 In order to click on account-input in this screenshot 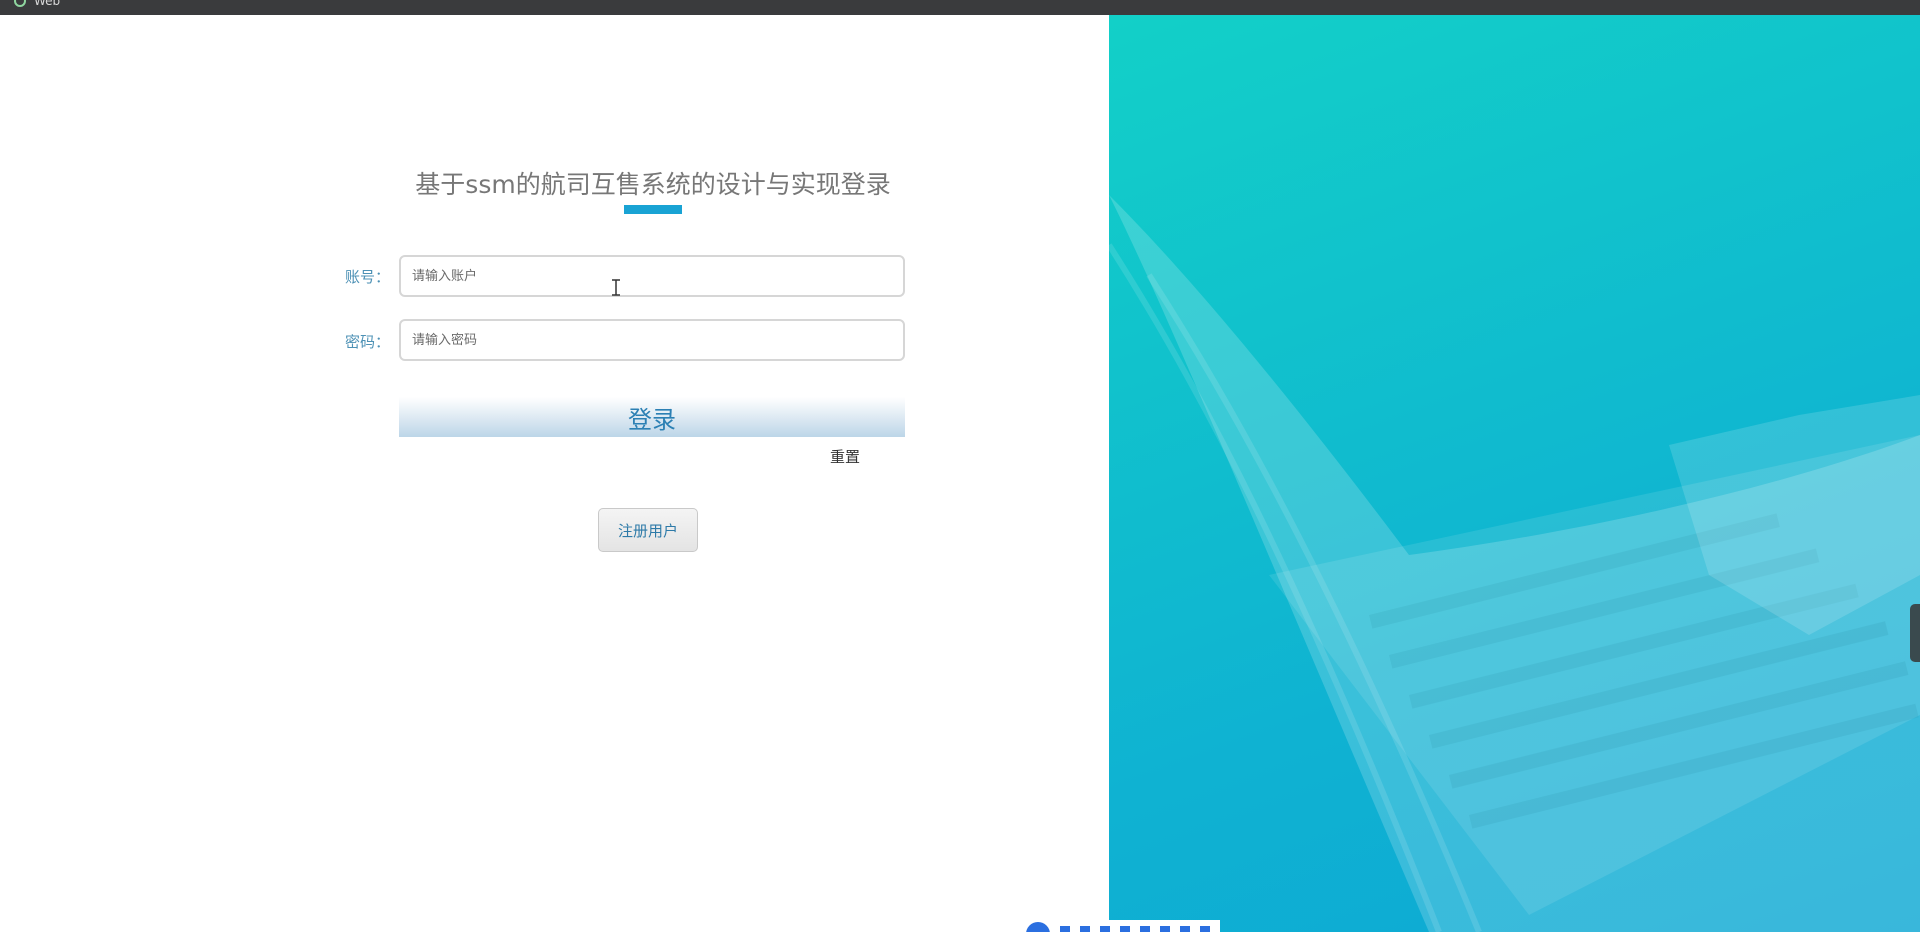, I will do `click(652, 276)`.